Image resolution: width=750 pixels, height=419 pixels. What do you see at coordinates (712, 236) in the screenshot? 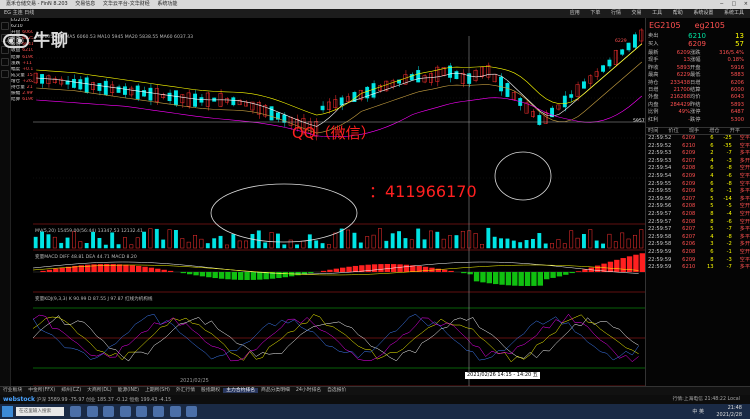
I see `tick-cell: 4` at bounding box center [712, 236].